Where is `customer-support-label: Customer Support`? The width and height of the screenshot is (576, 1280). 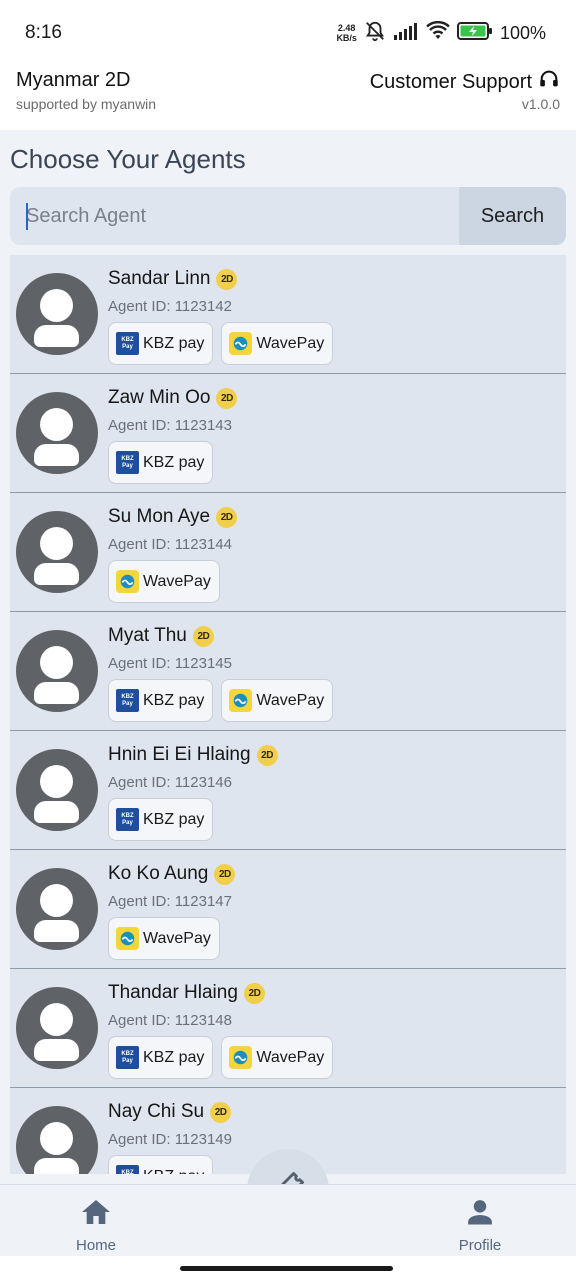
customer-support-label: Customer Support is located at coordinates (450, 81).